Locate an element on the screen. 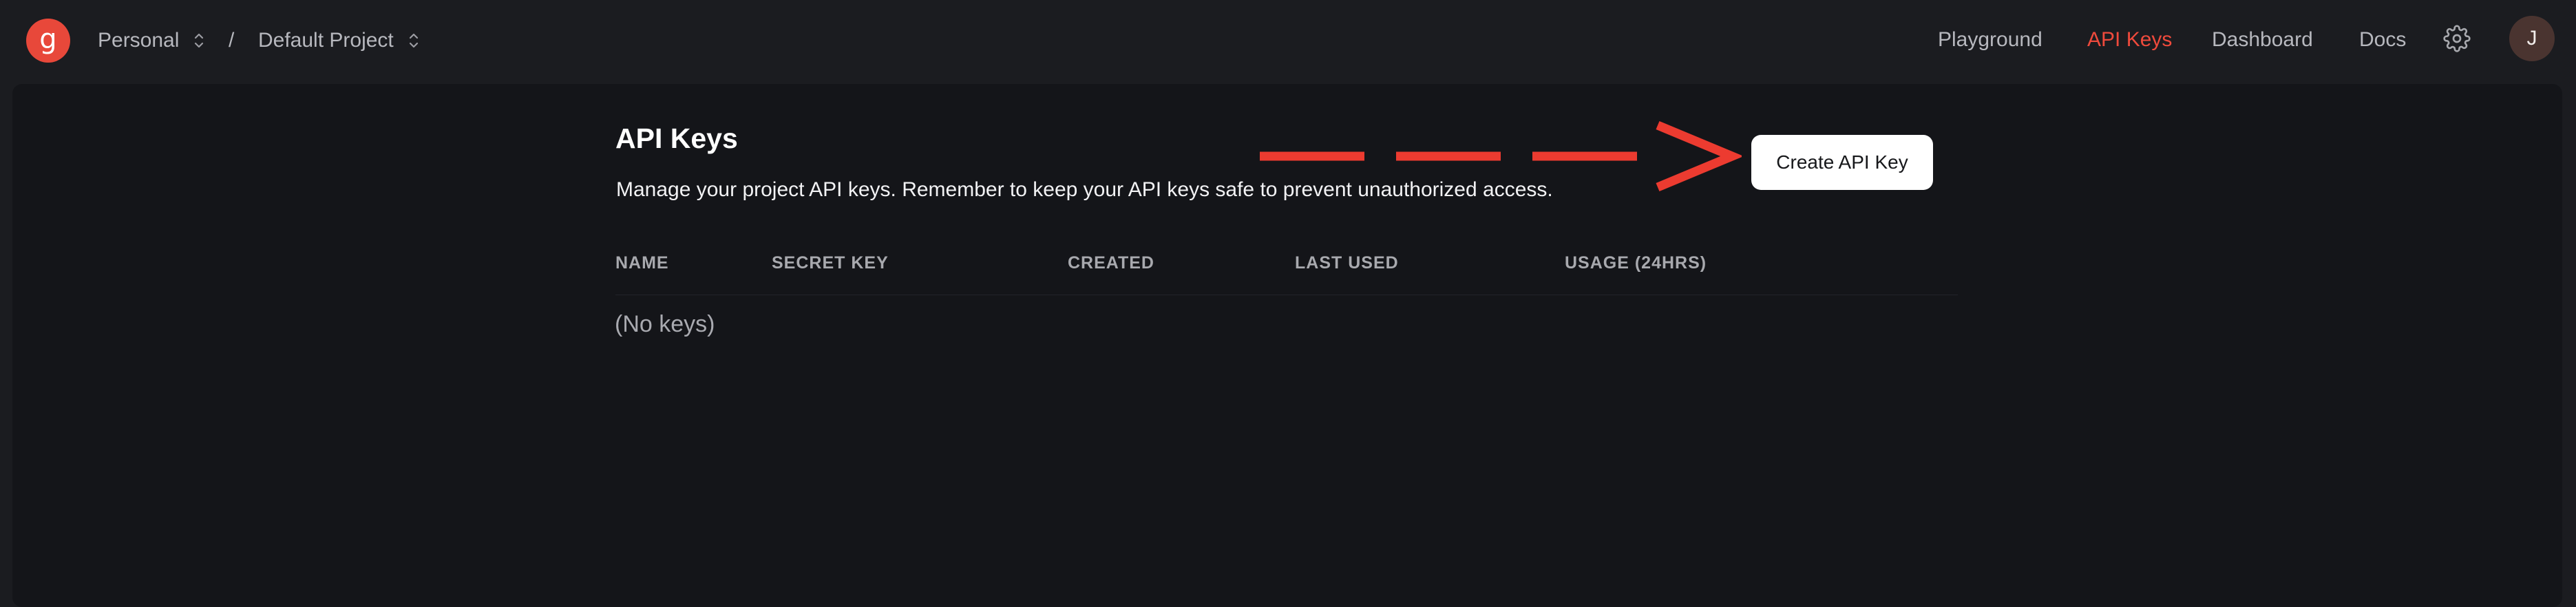 Image resolution: width=2576 pixels, height=607 pixels. brand-logo-icon: g is located at coordinates (48, 41).